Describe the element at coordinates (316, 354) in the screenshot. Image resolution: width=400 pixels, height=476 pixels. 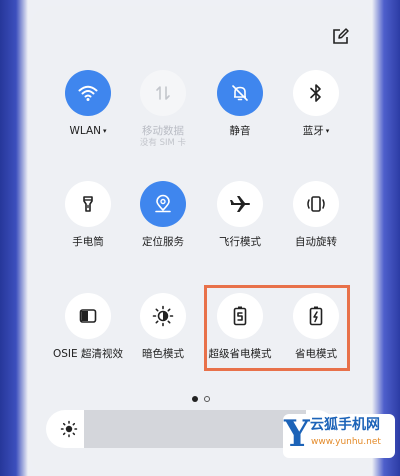
I see `power-saving-label: 省电模式` at that location.